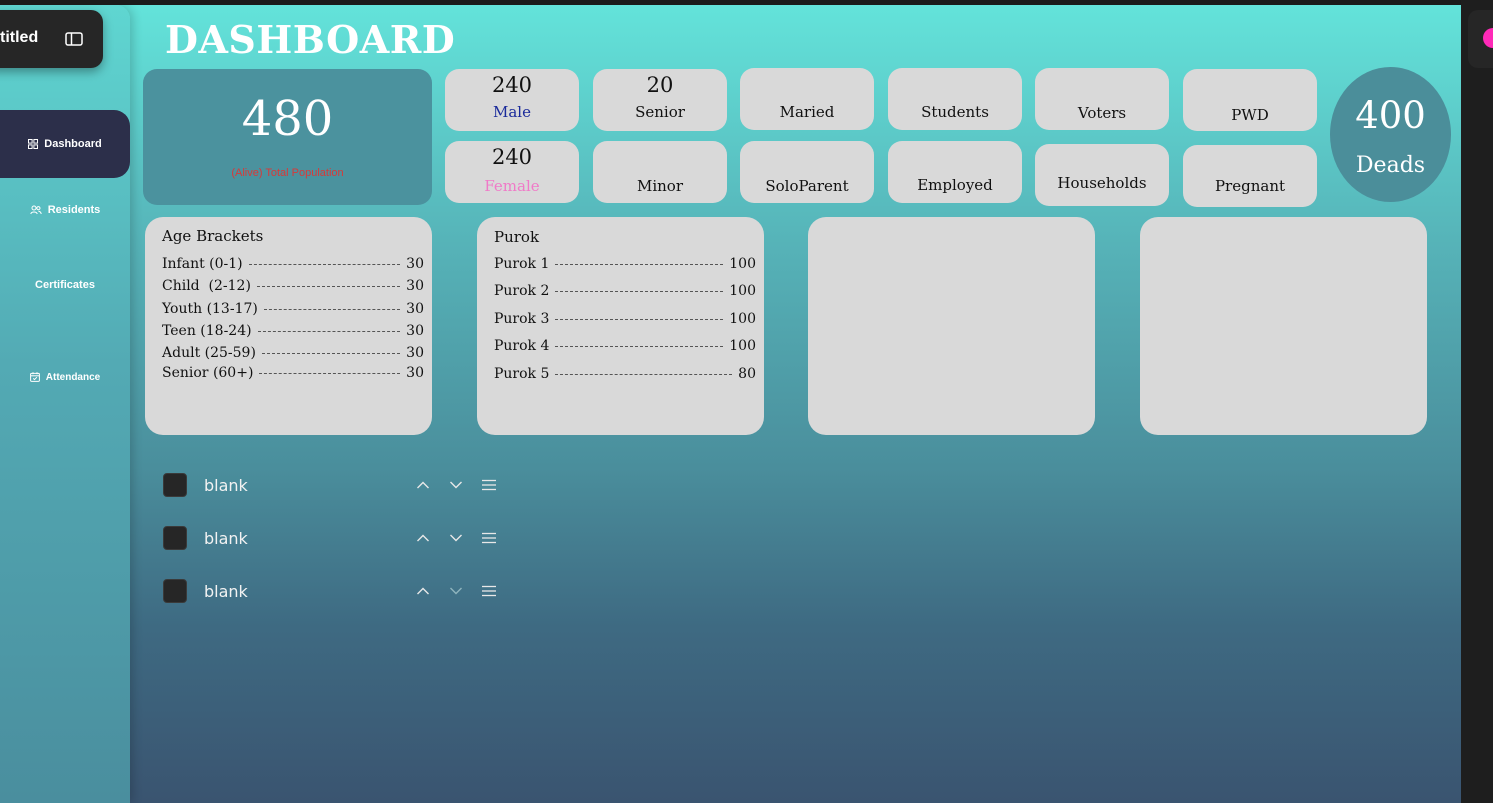 The image size is (1493, 803). Describe the element at coordinates (522, 291) in the screenshot. I see `row-label: Purok 2` at that location.